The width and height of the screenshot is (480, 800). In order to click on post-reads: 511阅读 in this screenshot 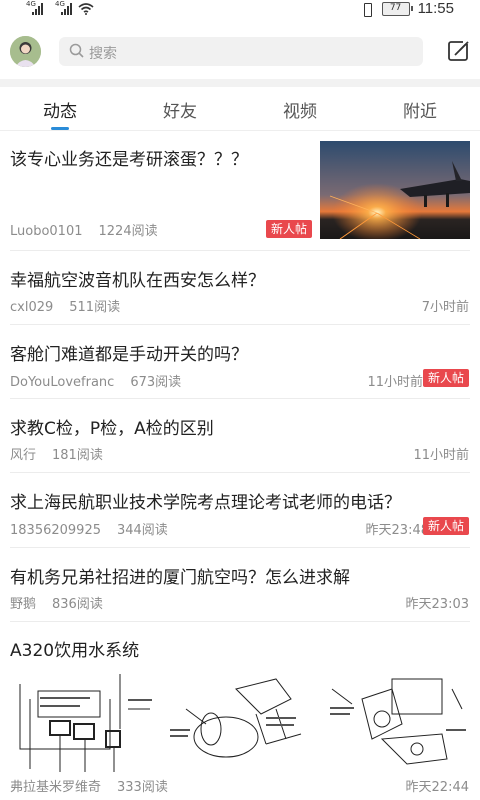, I will do `click(95, 307)`.